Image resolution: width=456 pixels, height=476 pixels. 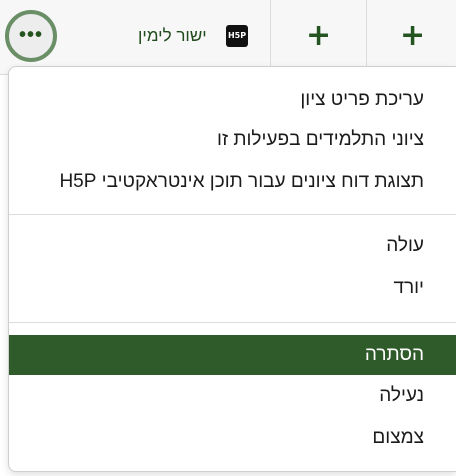 I want to click on activity-column-header: ישור לימין H5P, so click(x=190, y=36).